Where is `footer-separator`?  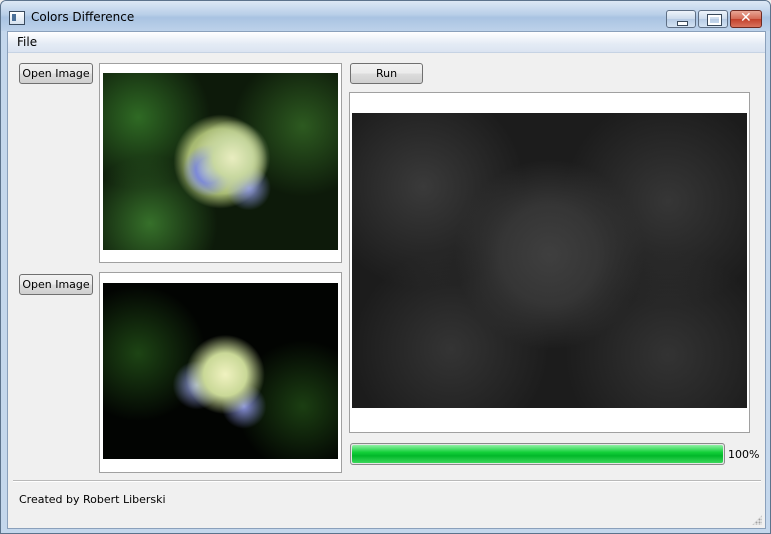 footer-separator is located at coordinates (387, 481).